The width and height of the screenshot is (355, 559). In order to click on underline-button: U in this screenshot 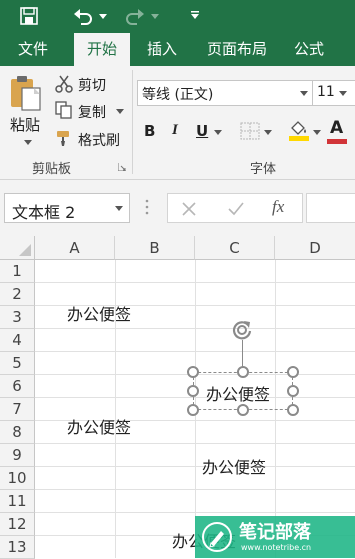, I will do `click(202, 131)`.